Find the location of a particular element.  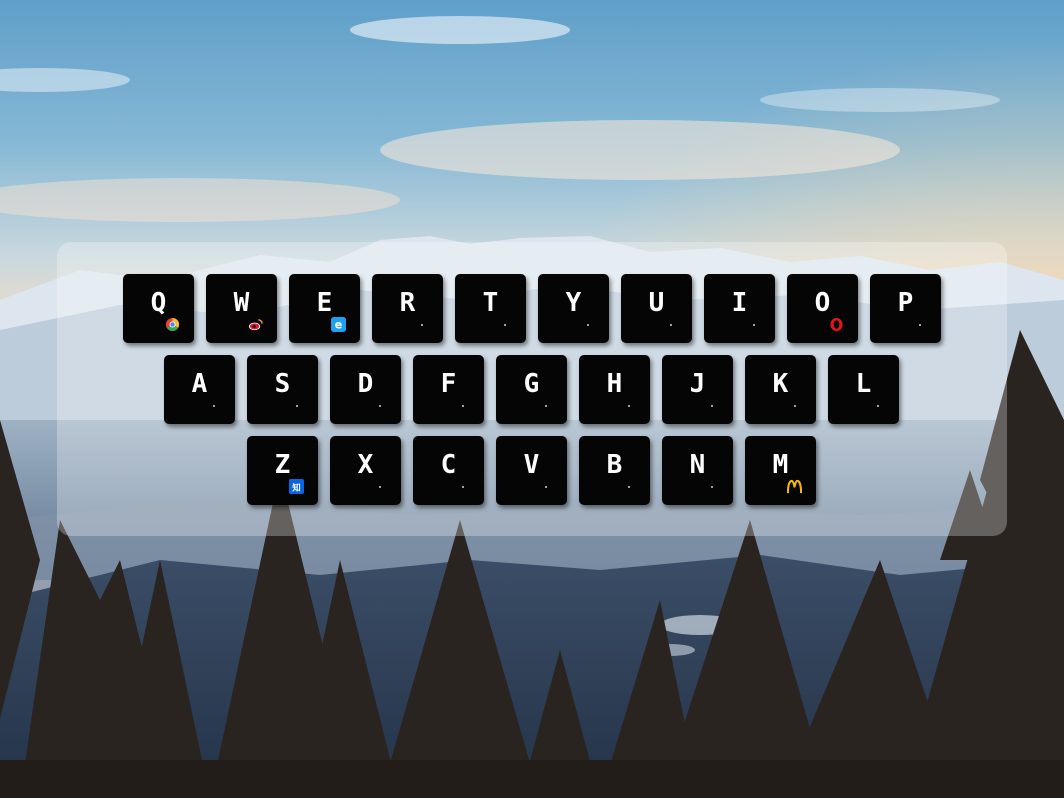

ie-browser-icon: e is located at coordinates (338, 324).